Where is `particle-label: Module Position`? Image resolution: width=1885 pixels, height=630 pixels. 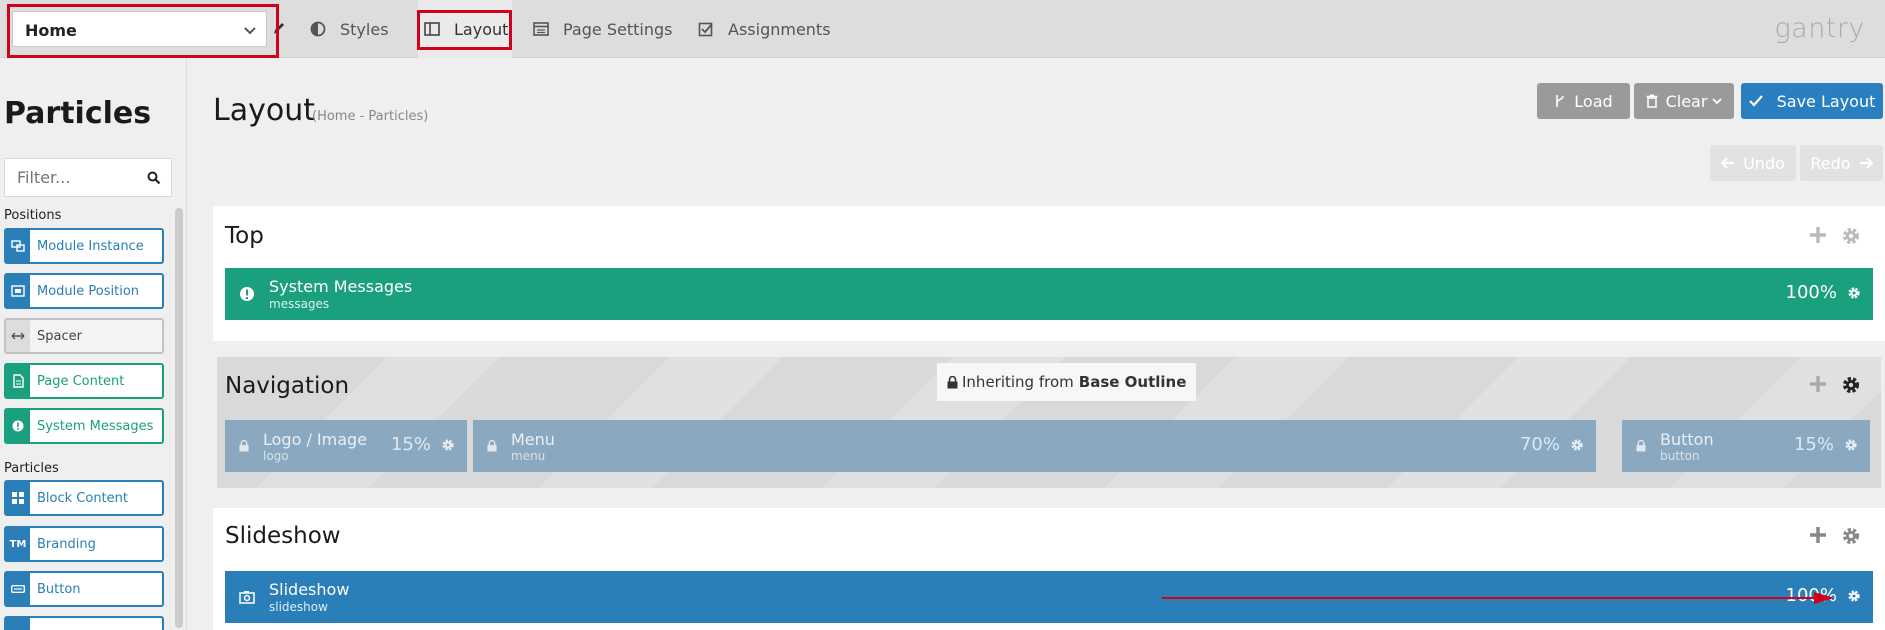
particle-label: Module Position is located at coordinates (88, 291).